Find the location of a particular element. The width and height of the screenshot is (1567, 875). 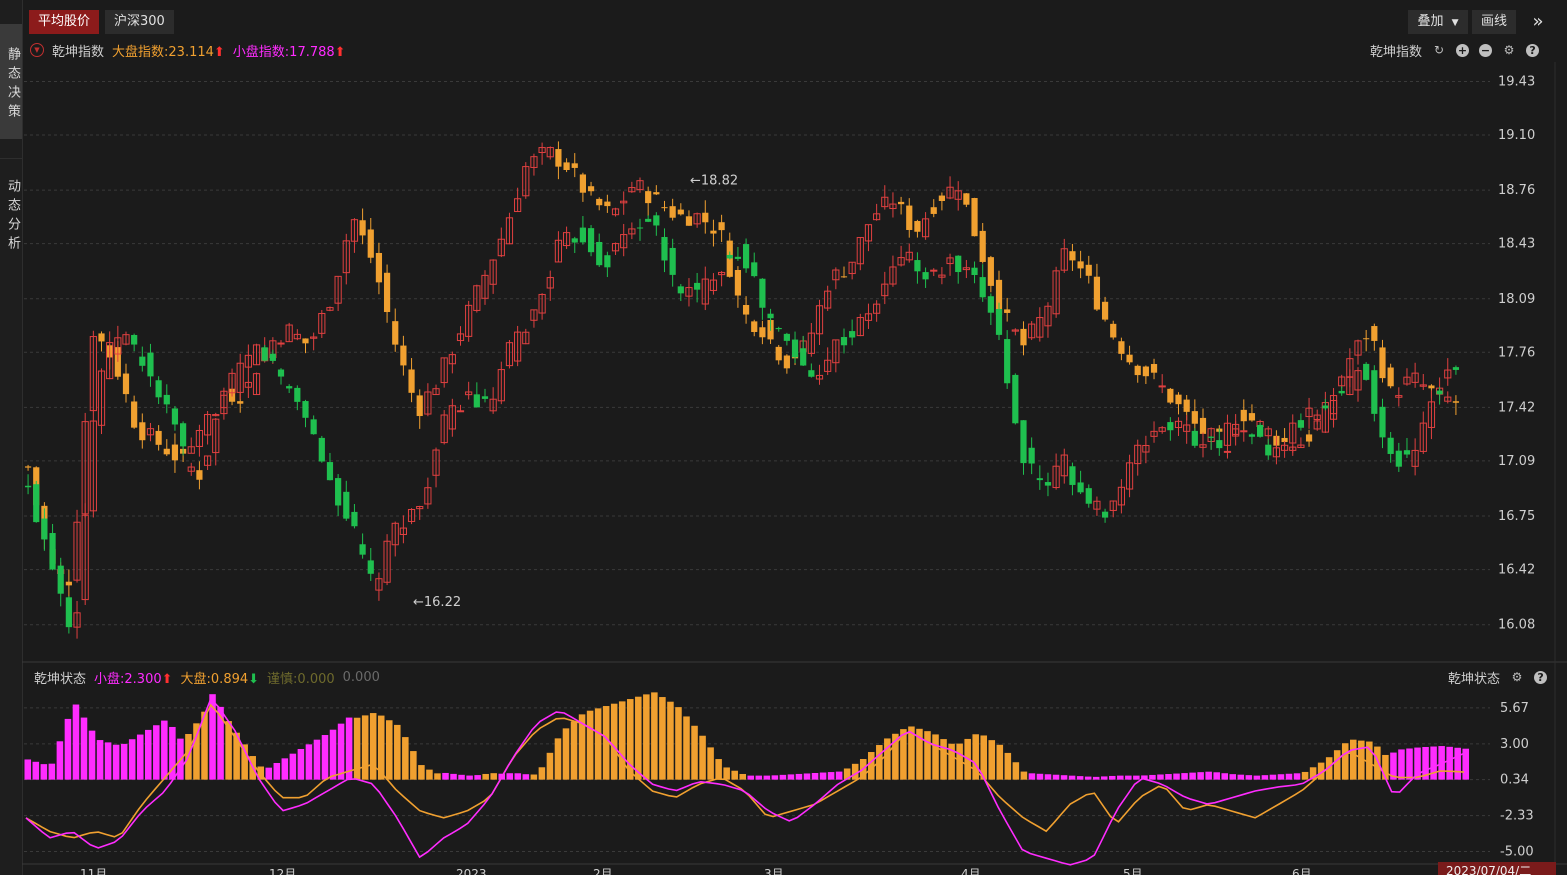

indicator-name: 乾坤指数 is located at coordinates (78, 52).